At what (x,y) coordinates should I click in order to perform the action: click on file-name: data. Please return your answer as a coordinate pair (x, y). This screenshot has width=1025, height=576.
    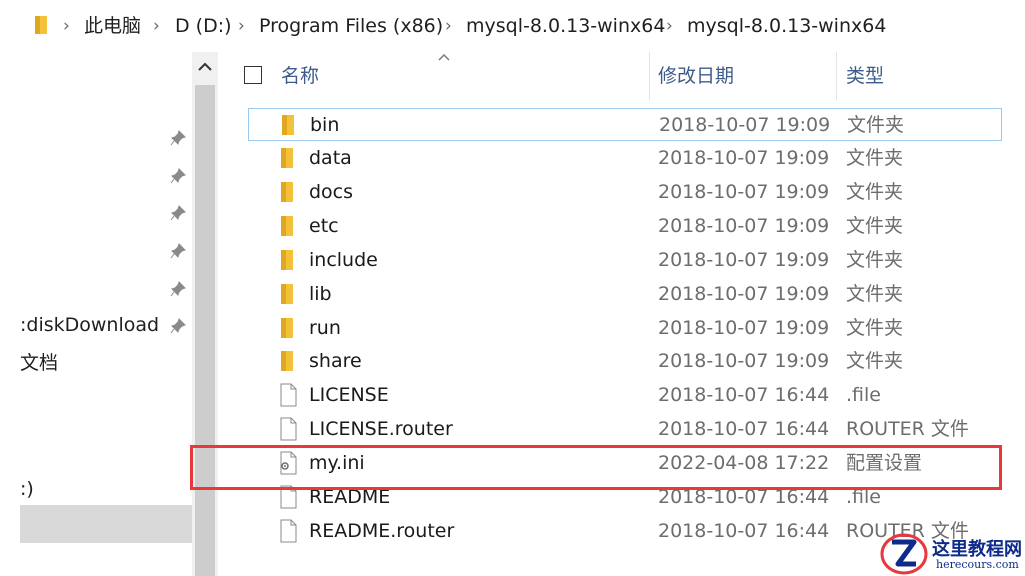
    Looking at the image, I should click on (330, 158).